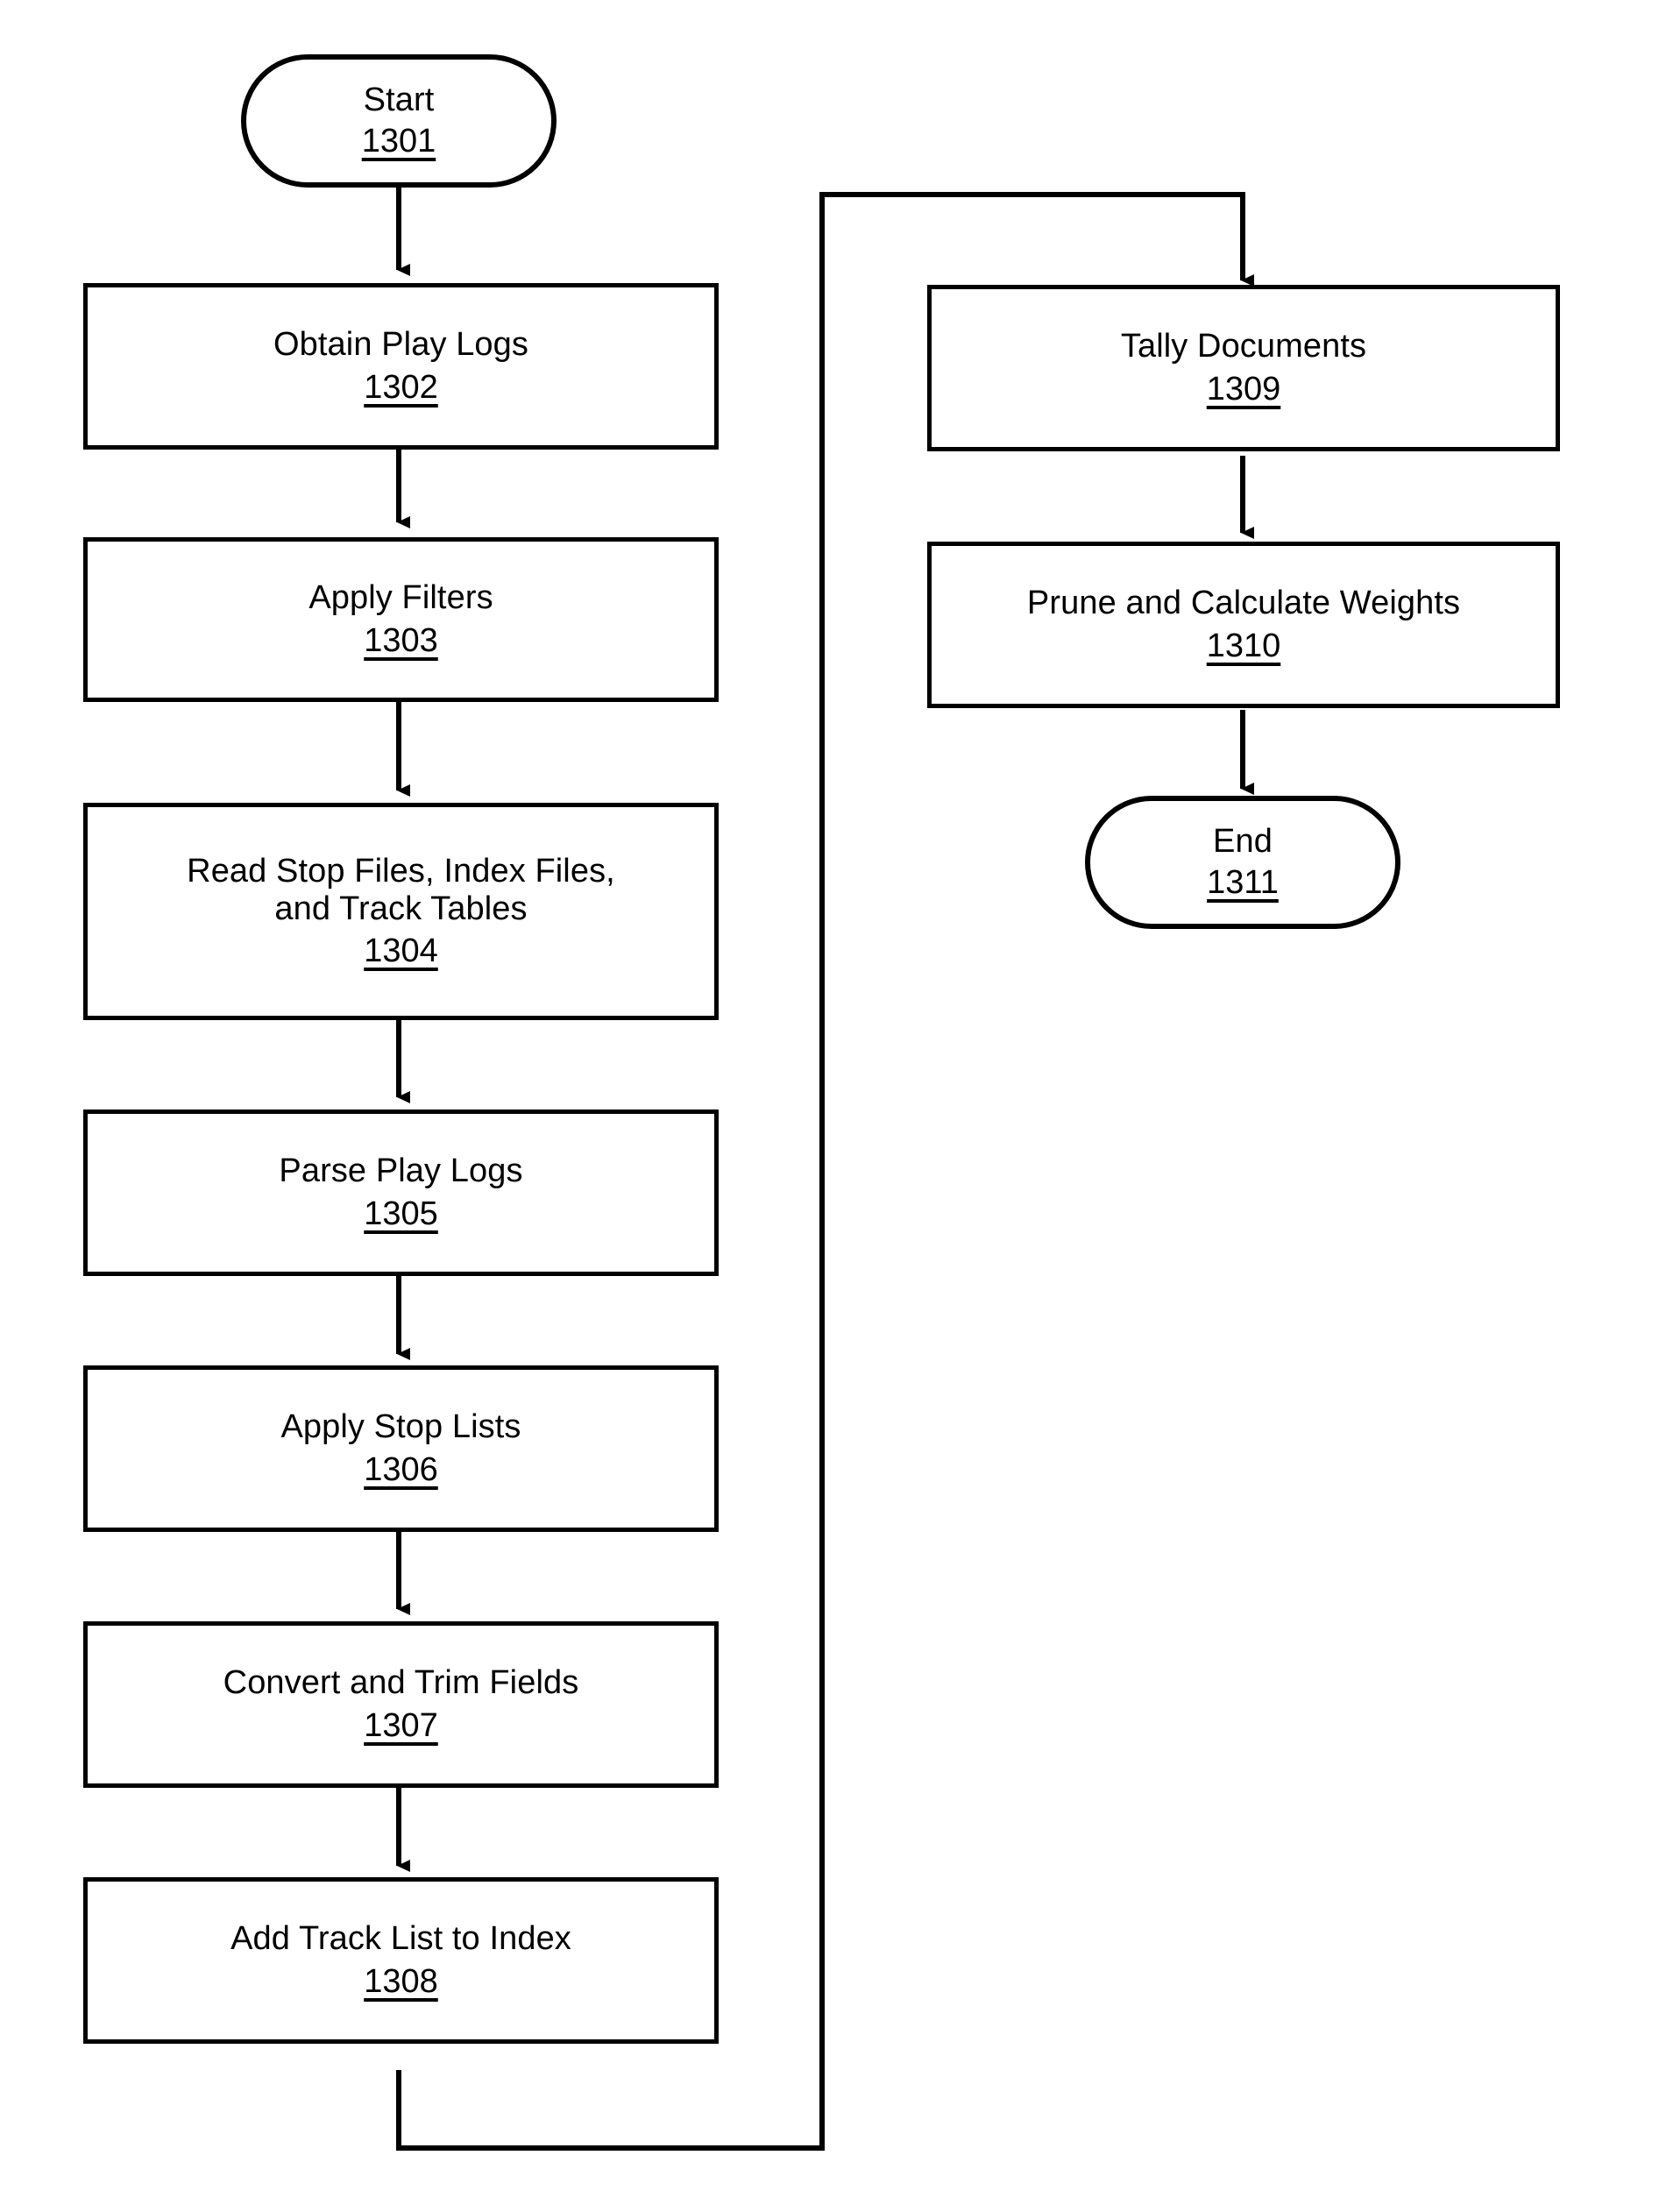 The image size is (1659, 2212). Describe the element at coordinates (401, 387) in the screenshot. I see `node-reference-number: 1302` at that location.